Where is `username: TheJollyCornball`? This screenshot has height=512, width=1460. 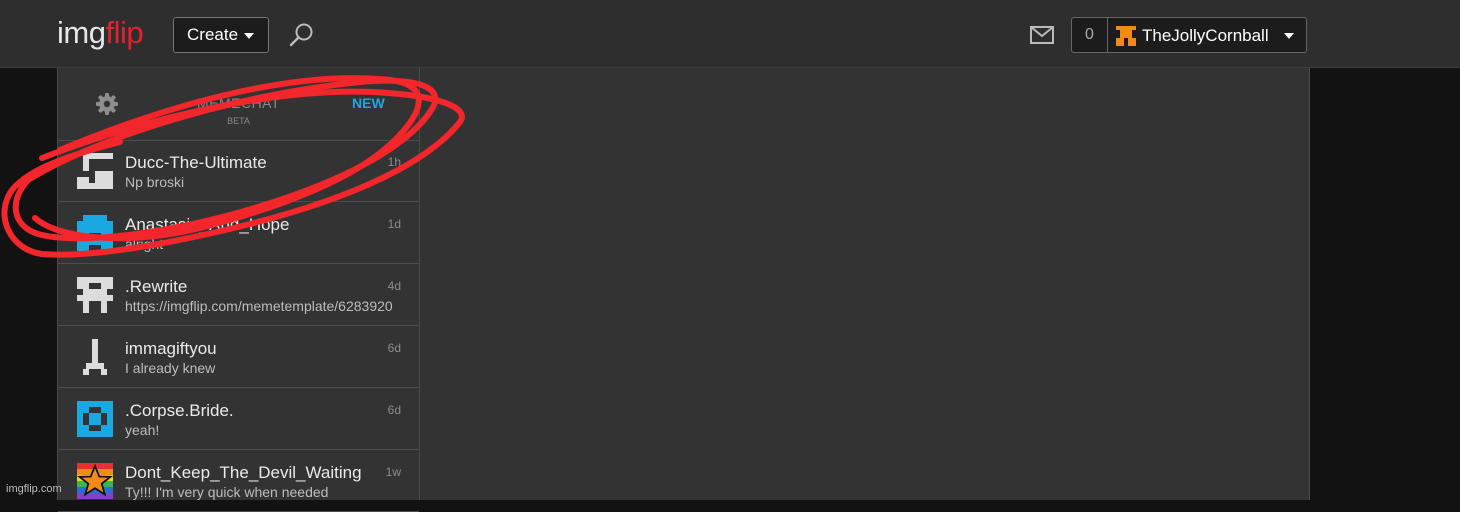
username: TheJollyCornball is located at coordinates (1205, 35).